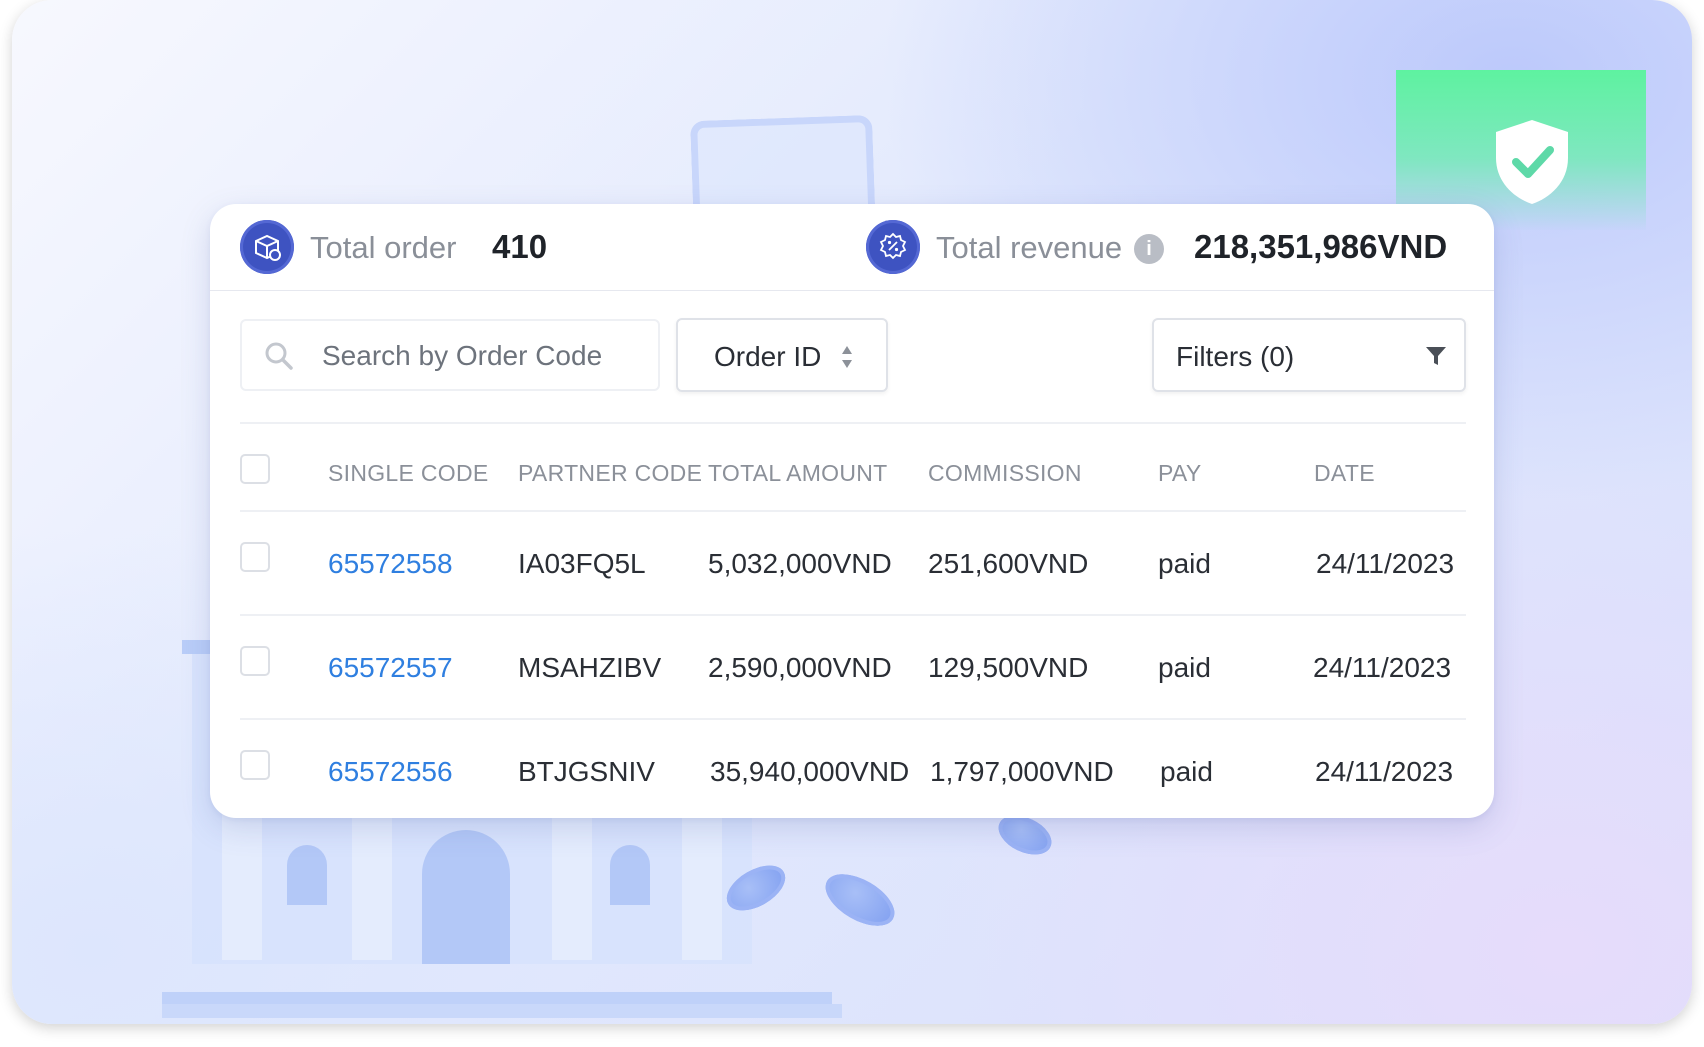  I want to click on total-amount-cell: 35,940,000VND, so click(810, 771).